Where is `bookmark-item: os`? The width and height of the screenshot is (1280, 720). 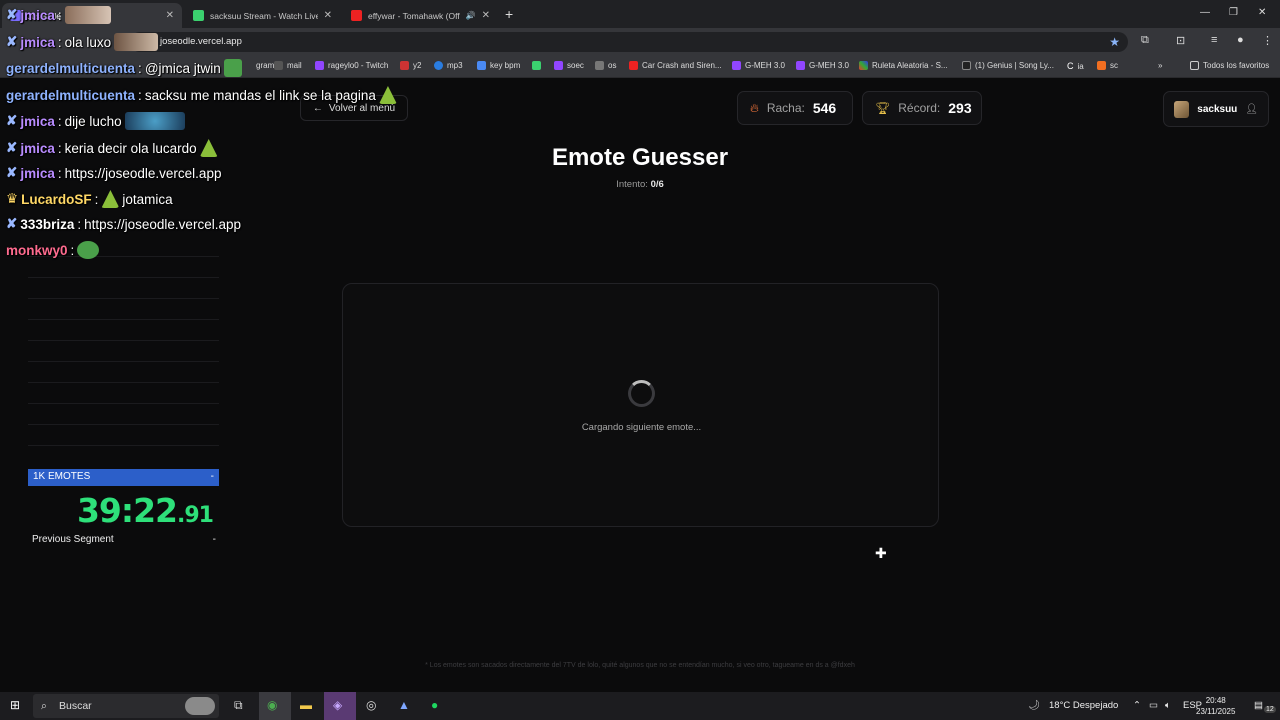 bookmark-item: os is located at coordinates (605, 65).